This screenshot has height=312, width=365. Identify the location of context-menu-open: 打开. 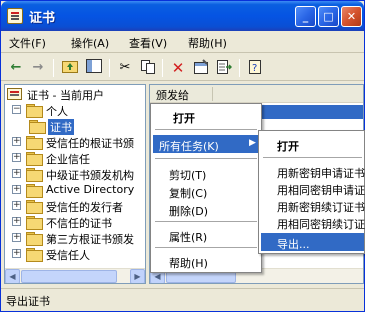
(206, 116).